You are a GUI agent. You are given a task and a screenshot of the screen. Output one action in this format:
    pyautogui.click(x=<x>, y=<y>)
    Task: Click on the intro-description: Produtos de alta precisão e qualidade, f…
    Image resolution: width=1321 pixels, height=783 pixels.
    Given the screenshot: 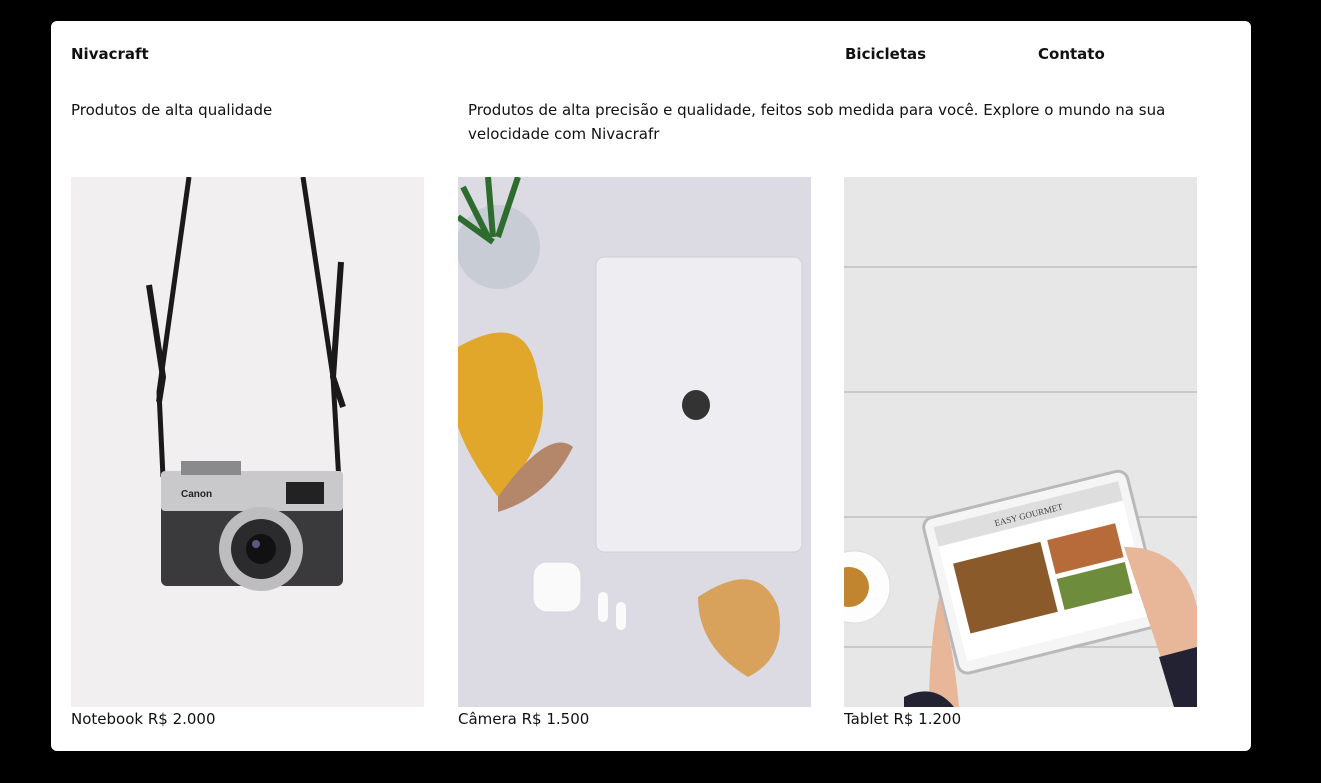 What is the action you would take?
    pyautogui.click(x=817, y=122)
    